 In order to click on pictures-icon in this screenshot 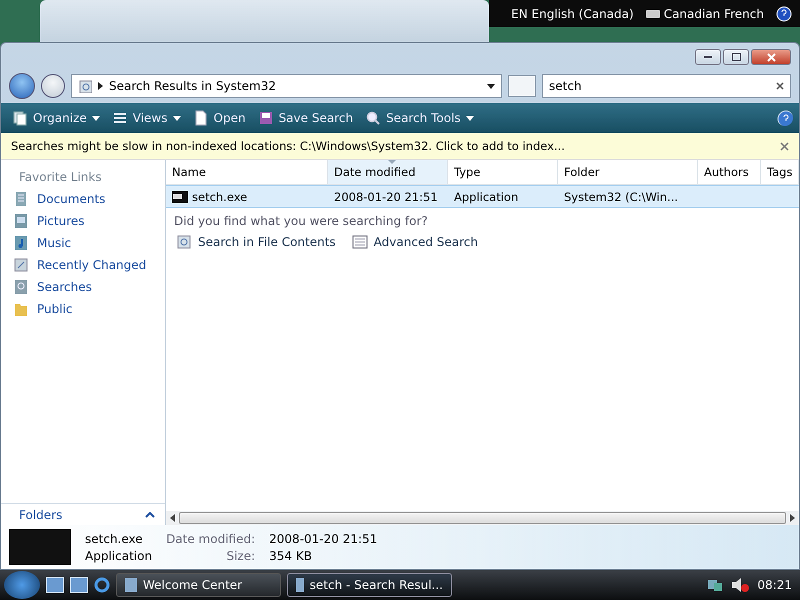, I will do `click(21, 221)`.